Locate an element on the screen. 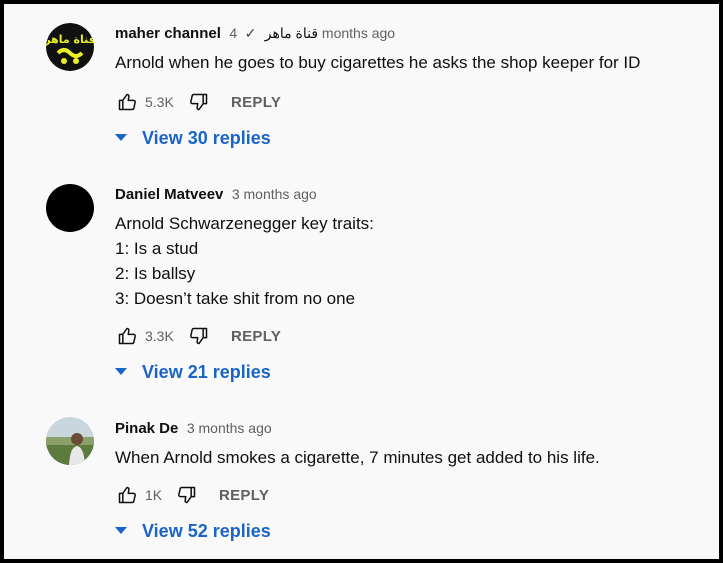 The height and width of the screenshot is (563, 723). comment-actions: 3.3K REPLY is located at coordinates (198, 336).